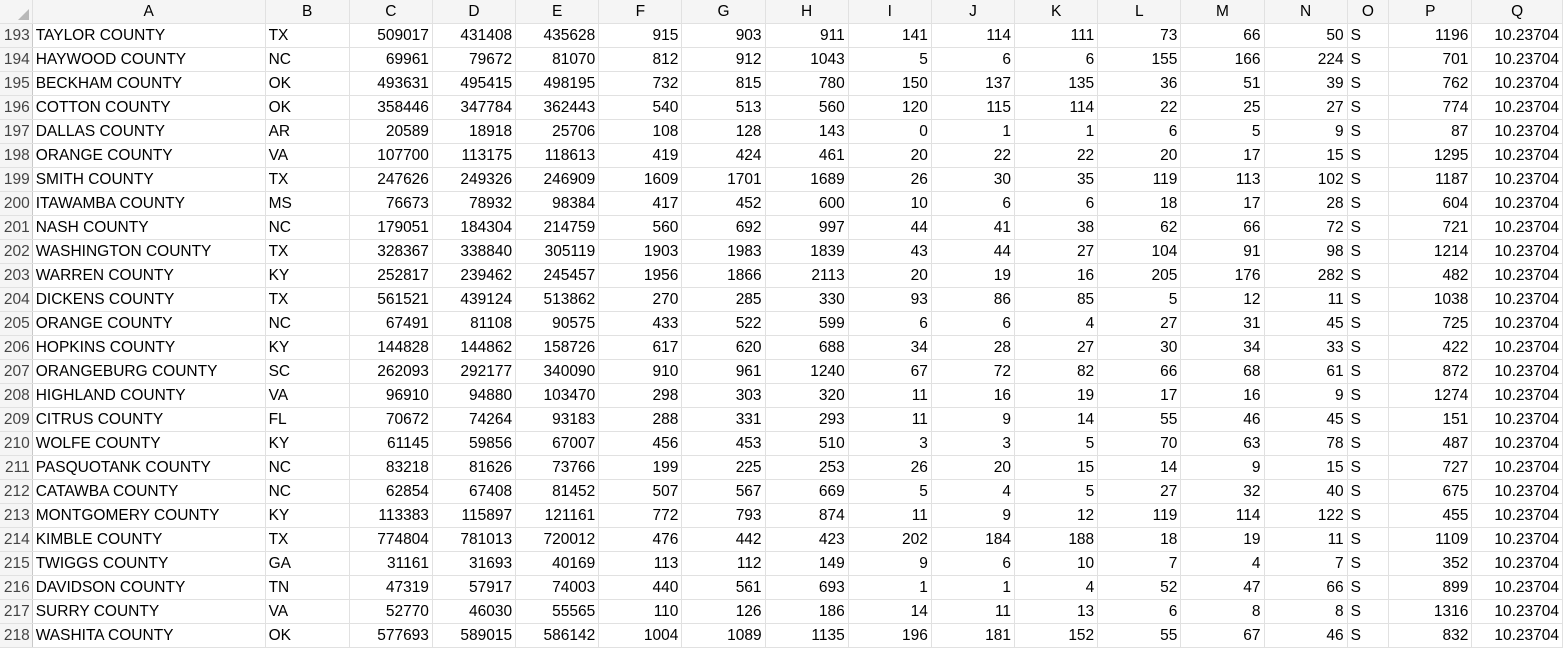 Image resolution: width=1563 pixels, height=659 pixels. Describe the element at coordinates (890, 131) in the screenshot. I see `cell-i: 0` at that location.